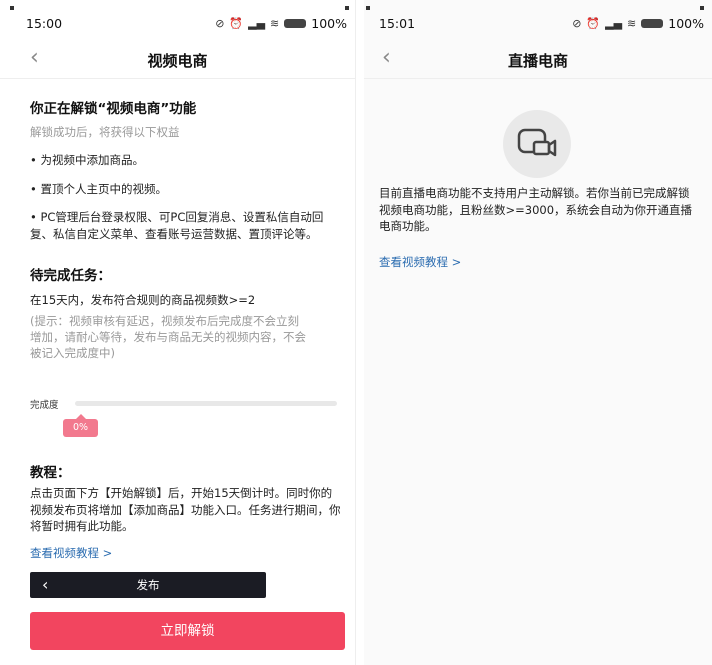 The width and height of the screenshot is (712, 665). I want to click on unlock-subtitle: 解锁成功后，将获得以下权益, so click(185, 132).